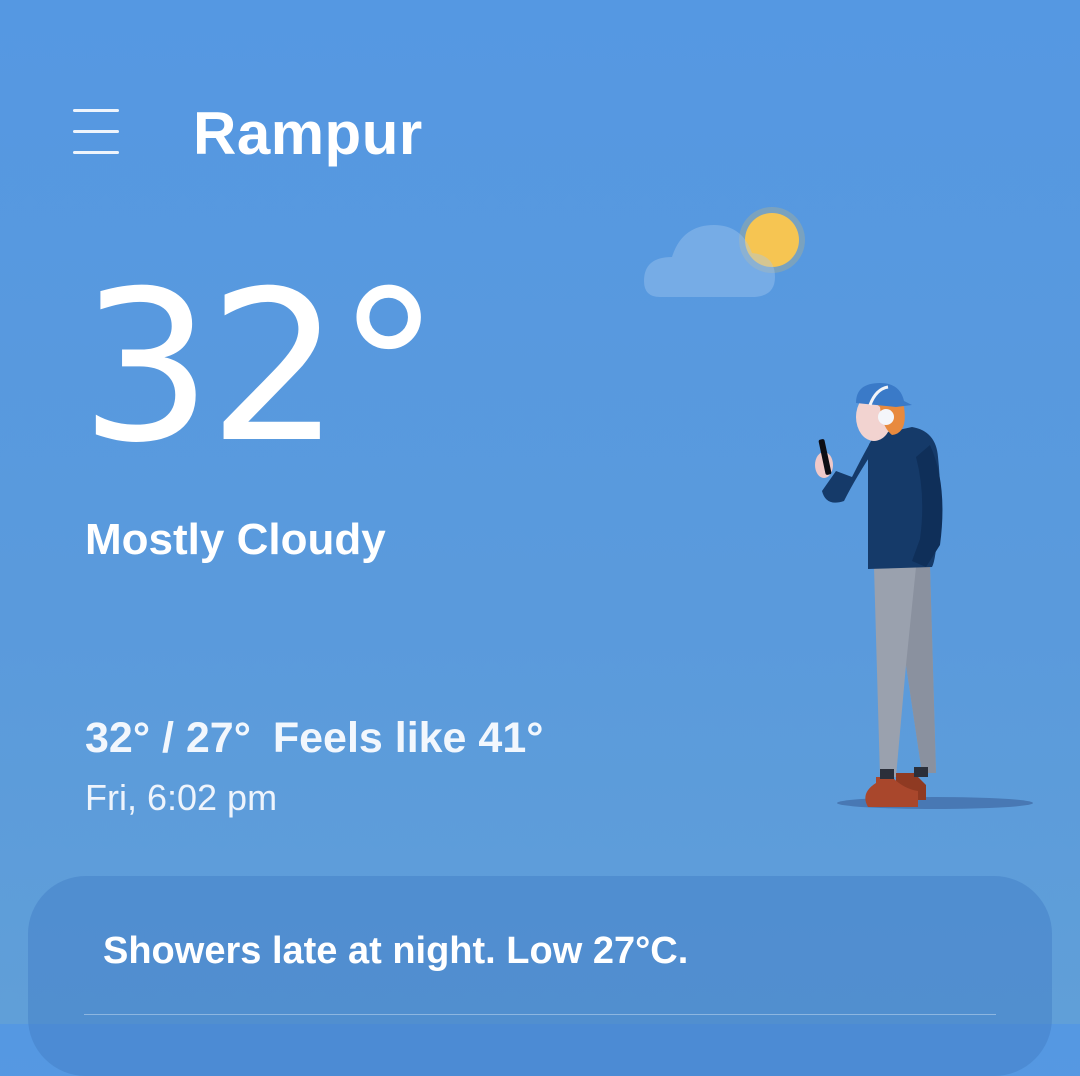 The height and width of the screenshot is (1076, 1080). Describe the element at coordinates (308, 134) in the screenshot. I see `city-name: Rampur` at that location.